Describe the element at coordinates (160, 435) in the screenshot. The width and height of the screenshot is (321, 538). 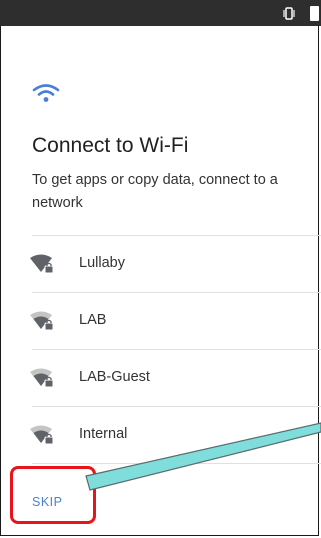
I see `network-item-internal: Internal` at that location.